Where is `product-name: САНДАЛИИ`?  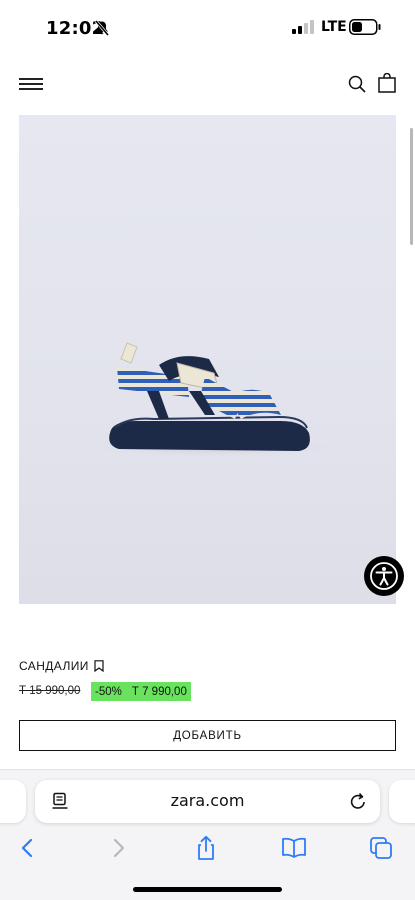 product-name: САНДАЛИИ is located at coordinates (54, 666).